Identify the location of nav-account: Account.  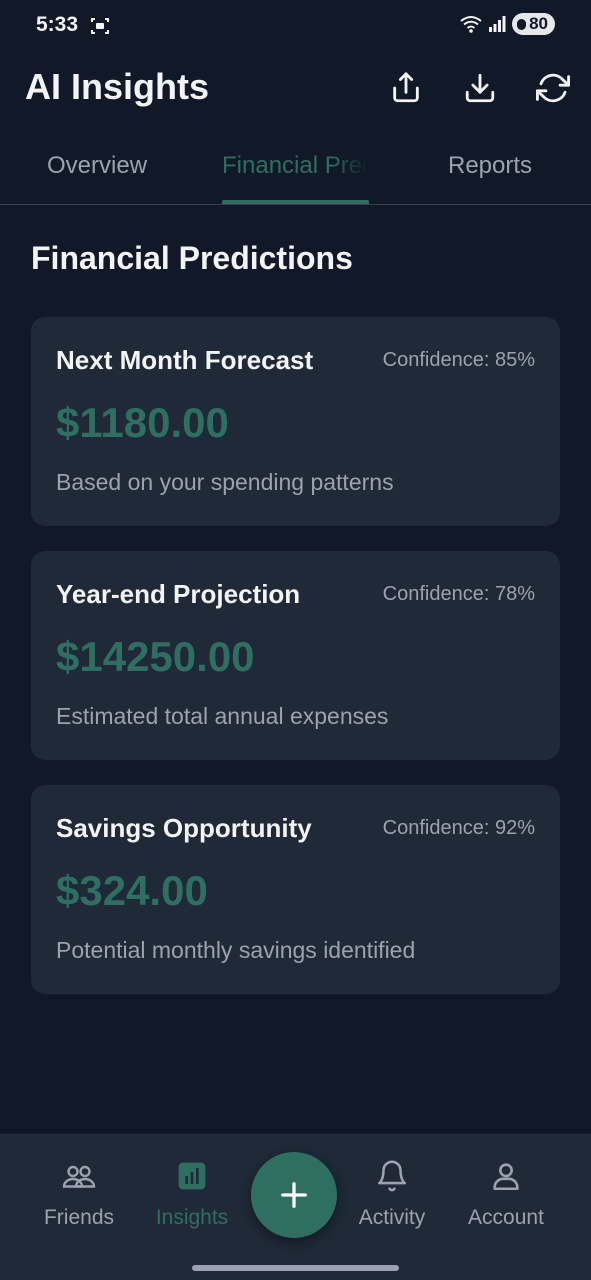
(506, 1194).